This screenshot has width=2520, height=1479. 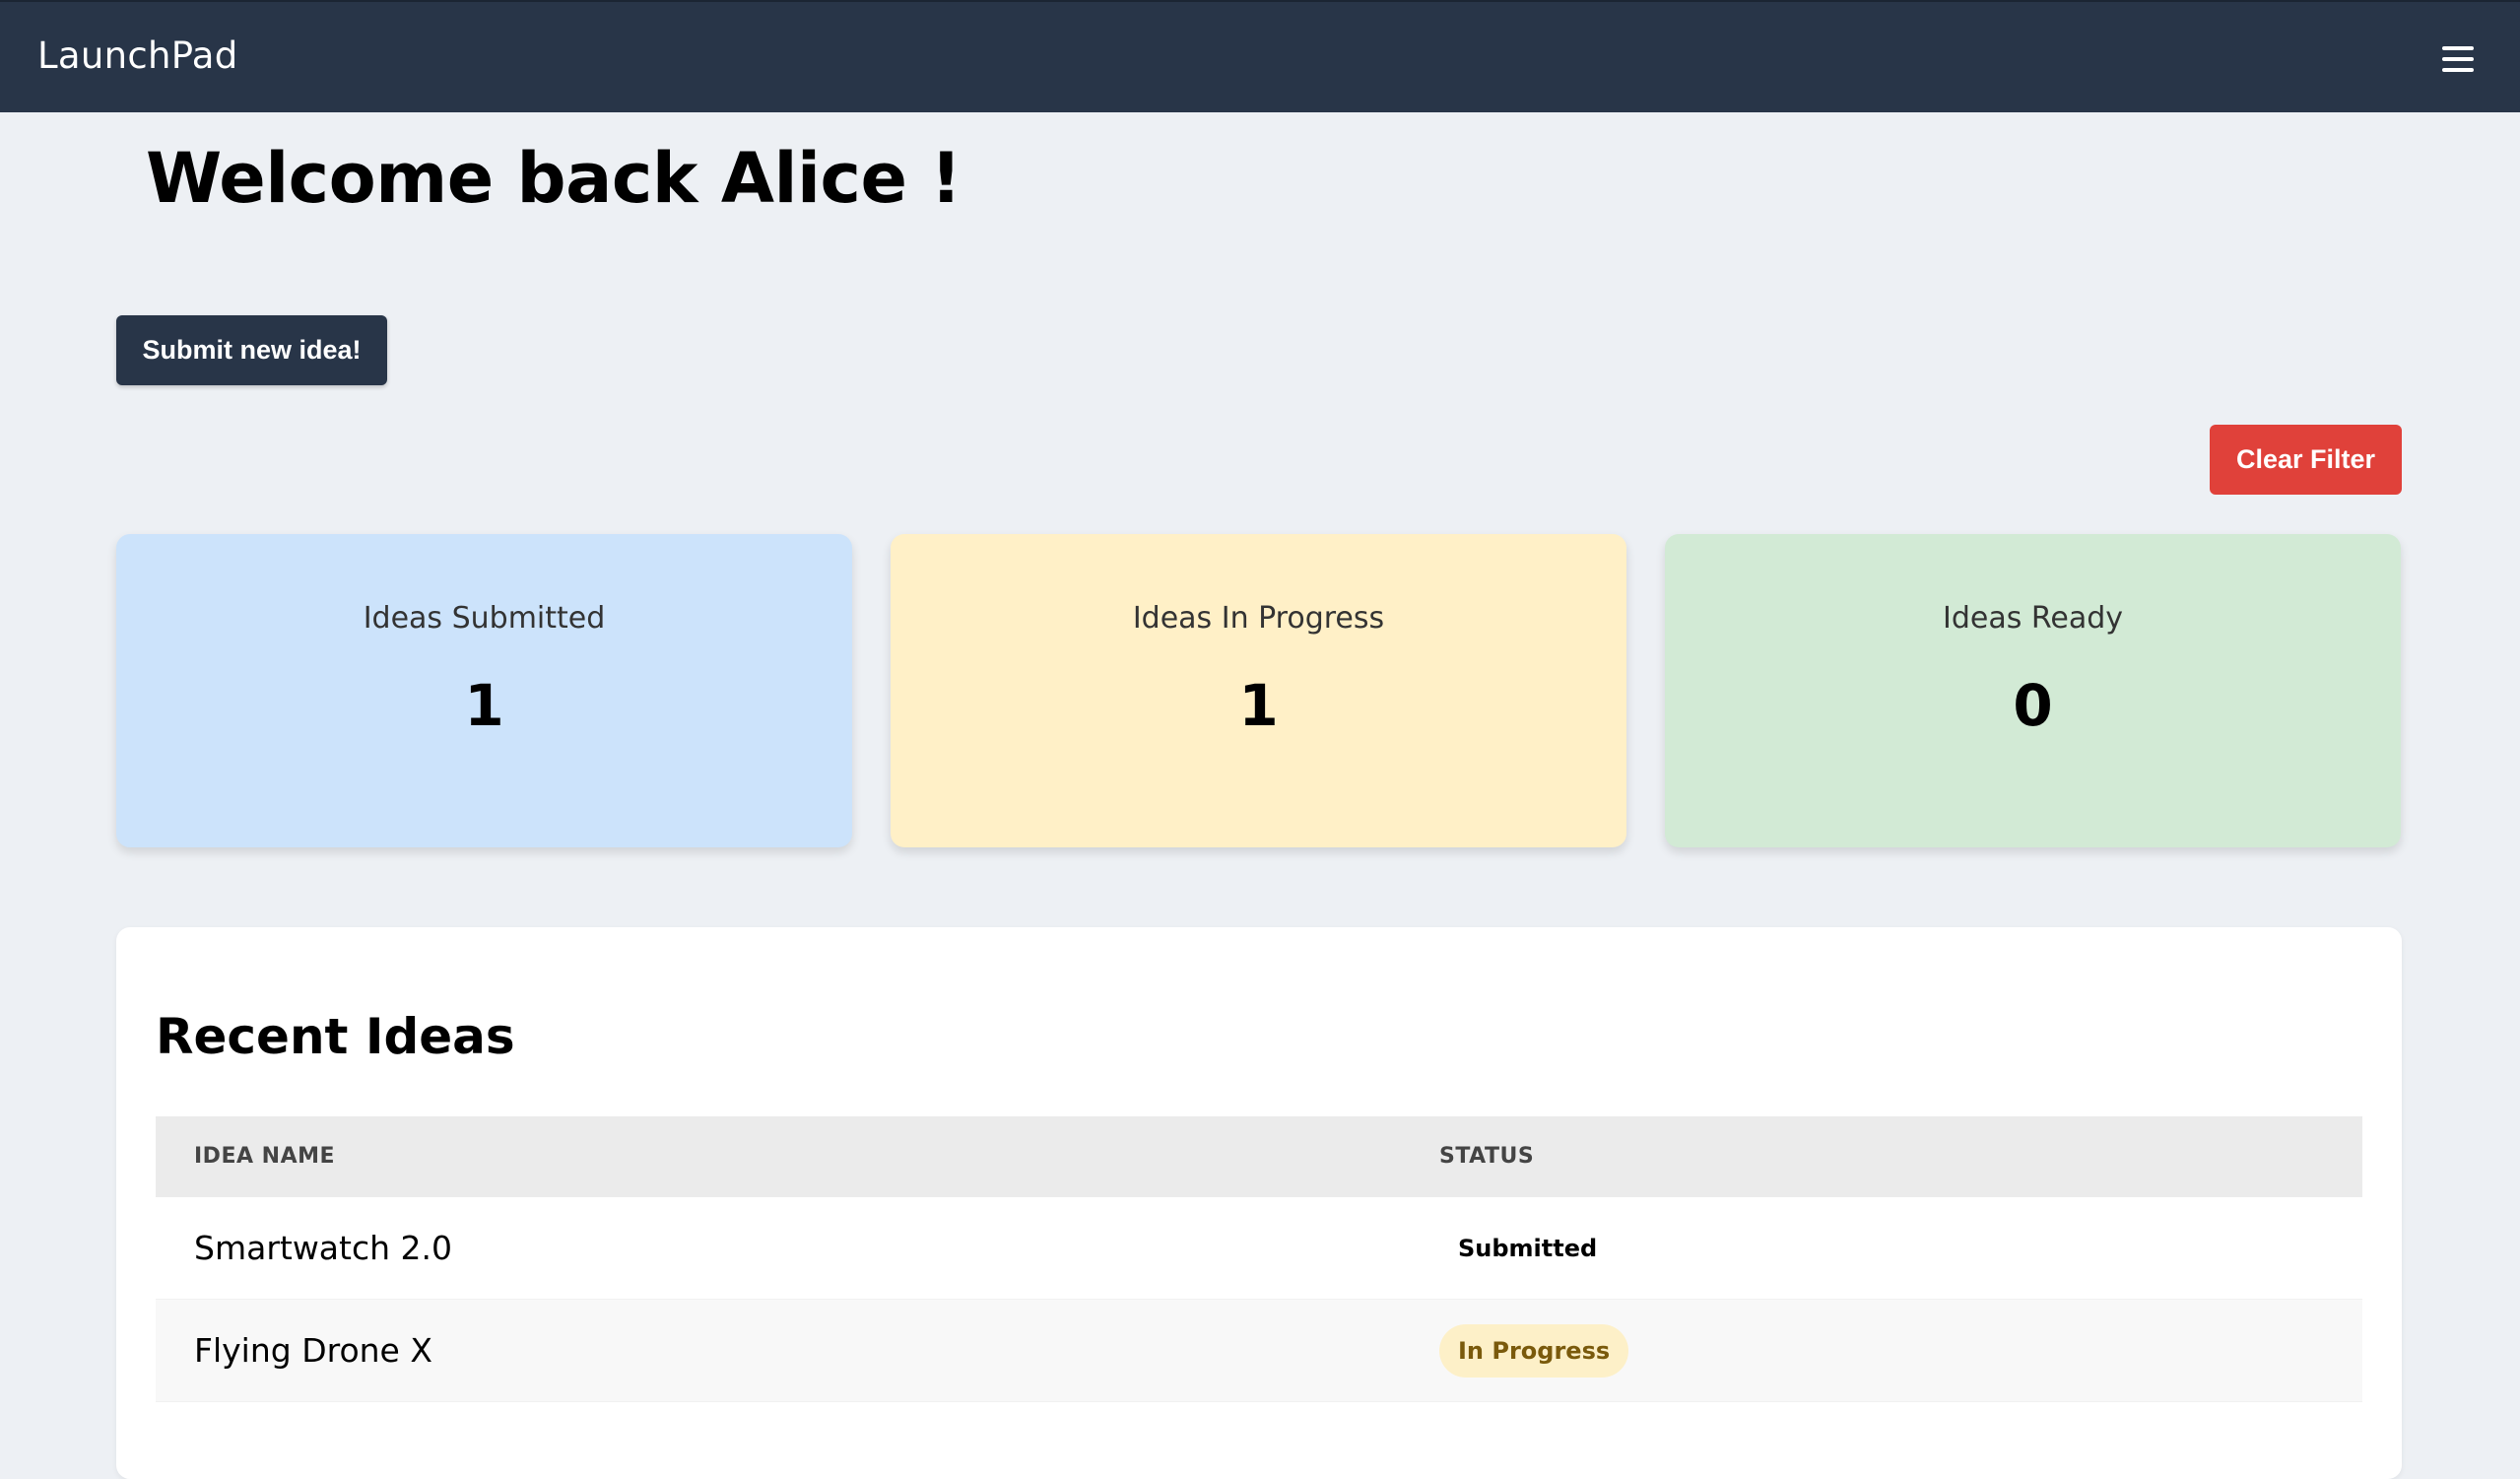 I want to click on stat-label: Ideas Ready, so click(x=2033, y=618).